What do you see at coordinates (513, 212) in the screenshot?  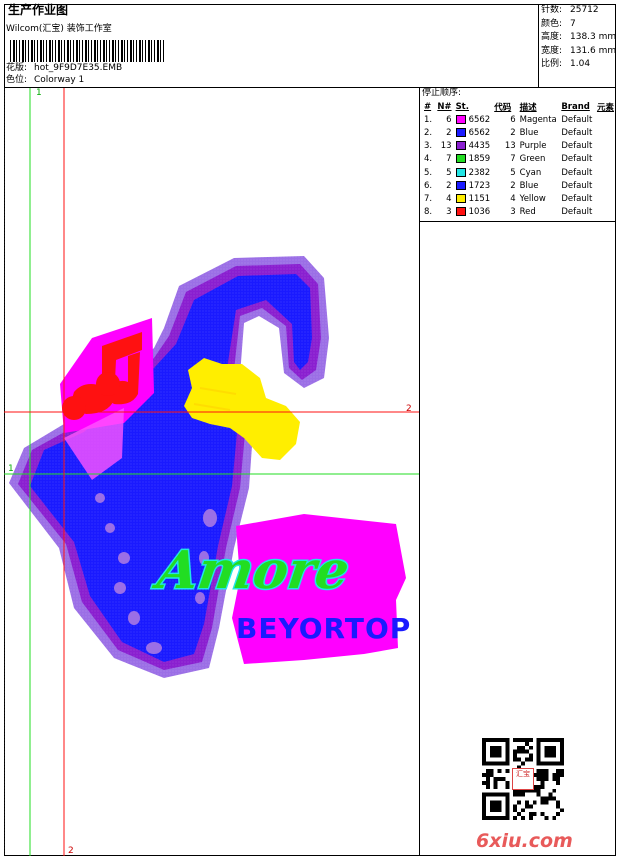 I see `color-code: 3` at bounding box center [513, 212].